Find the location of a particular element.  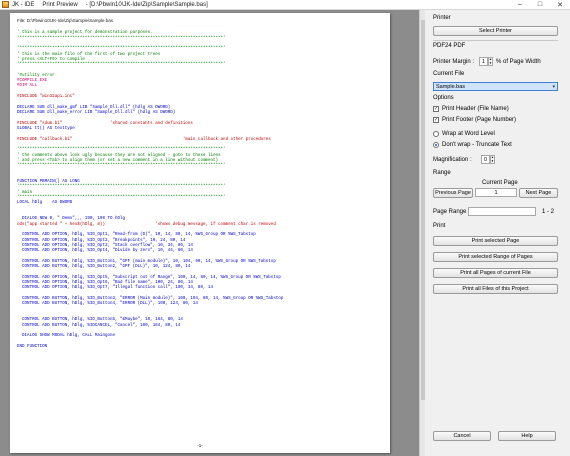

previous-page-button: Previous Page is located at coordinates (453, 193).